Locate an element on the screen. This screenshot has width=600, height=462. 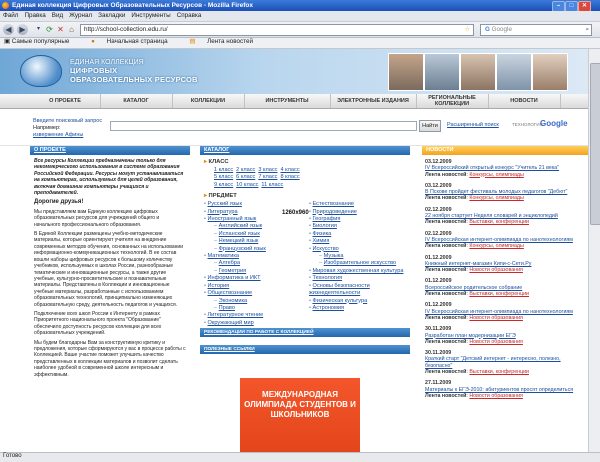
catalog-header: КАТАЛОГ is located at coordinates (305, 150).